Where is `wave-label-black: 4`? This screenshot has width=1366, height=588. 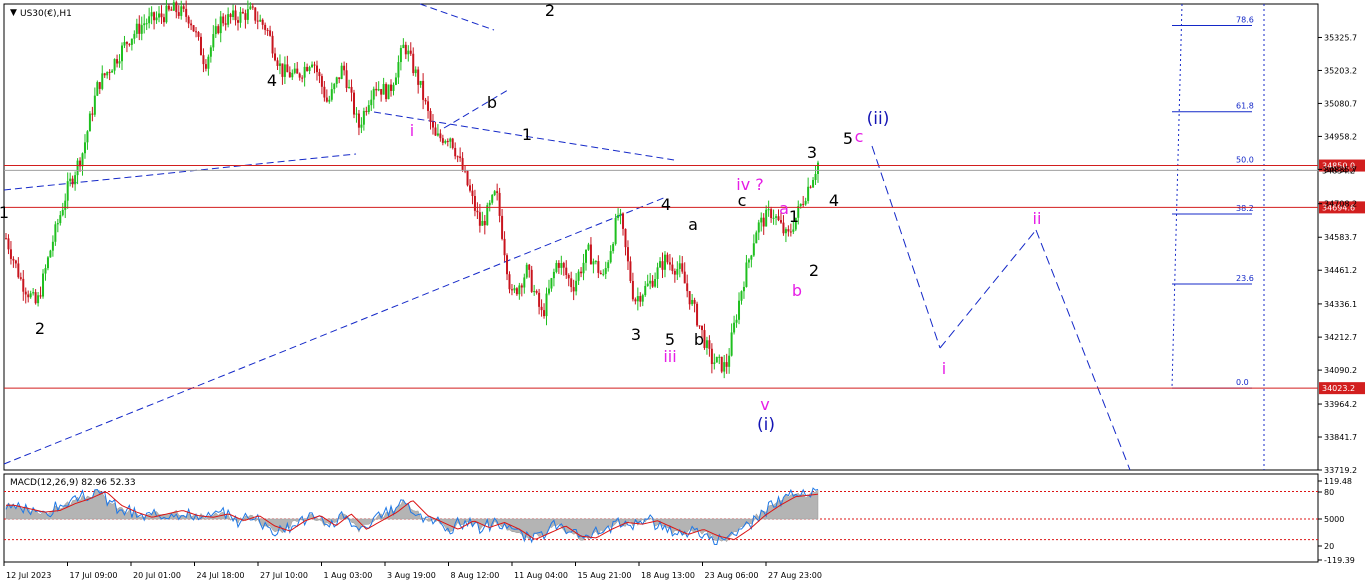
wave-label-black: 4 is located at coordinates (834, 200).